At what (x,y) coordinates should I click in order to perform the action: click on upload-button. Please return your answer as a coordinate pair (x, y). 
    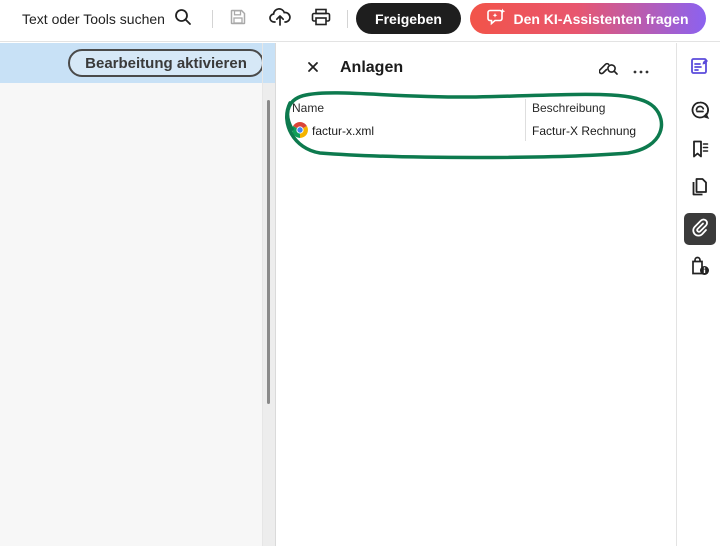
    Looking at the image, I should click on (280, 19).